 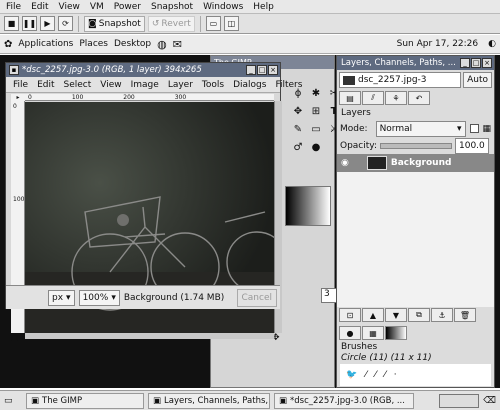 I want to click on image-menu-view: View, so click(x=110, y=85).